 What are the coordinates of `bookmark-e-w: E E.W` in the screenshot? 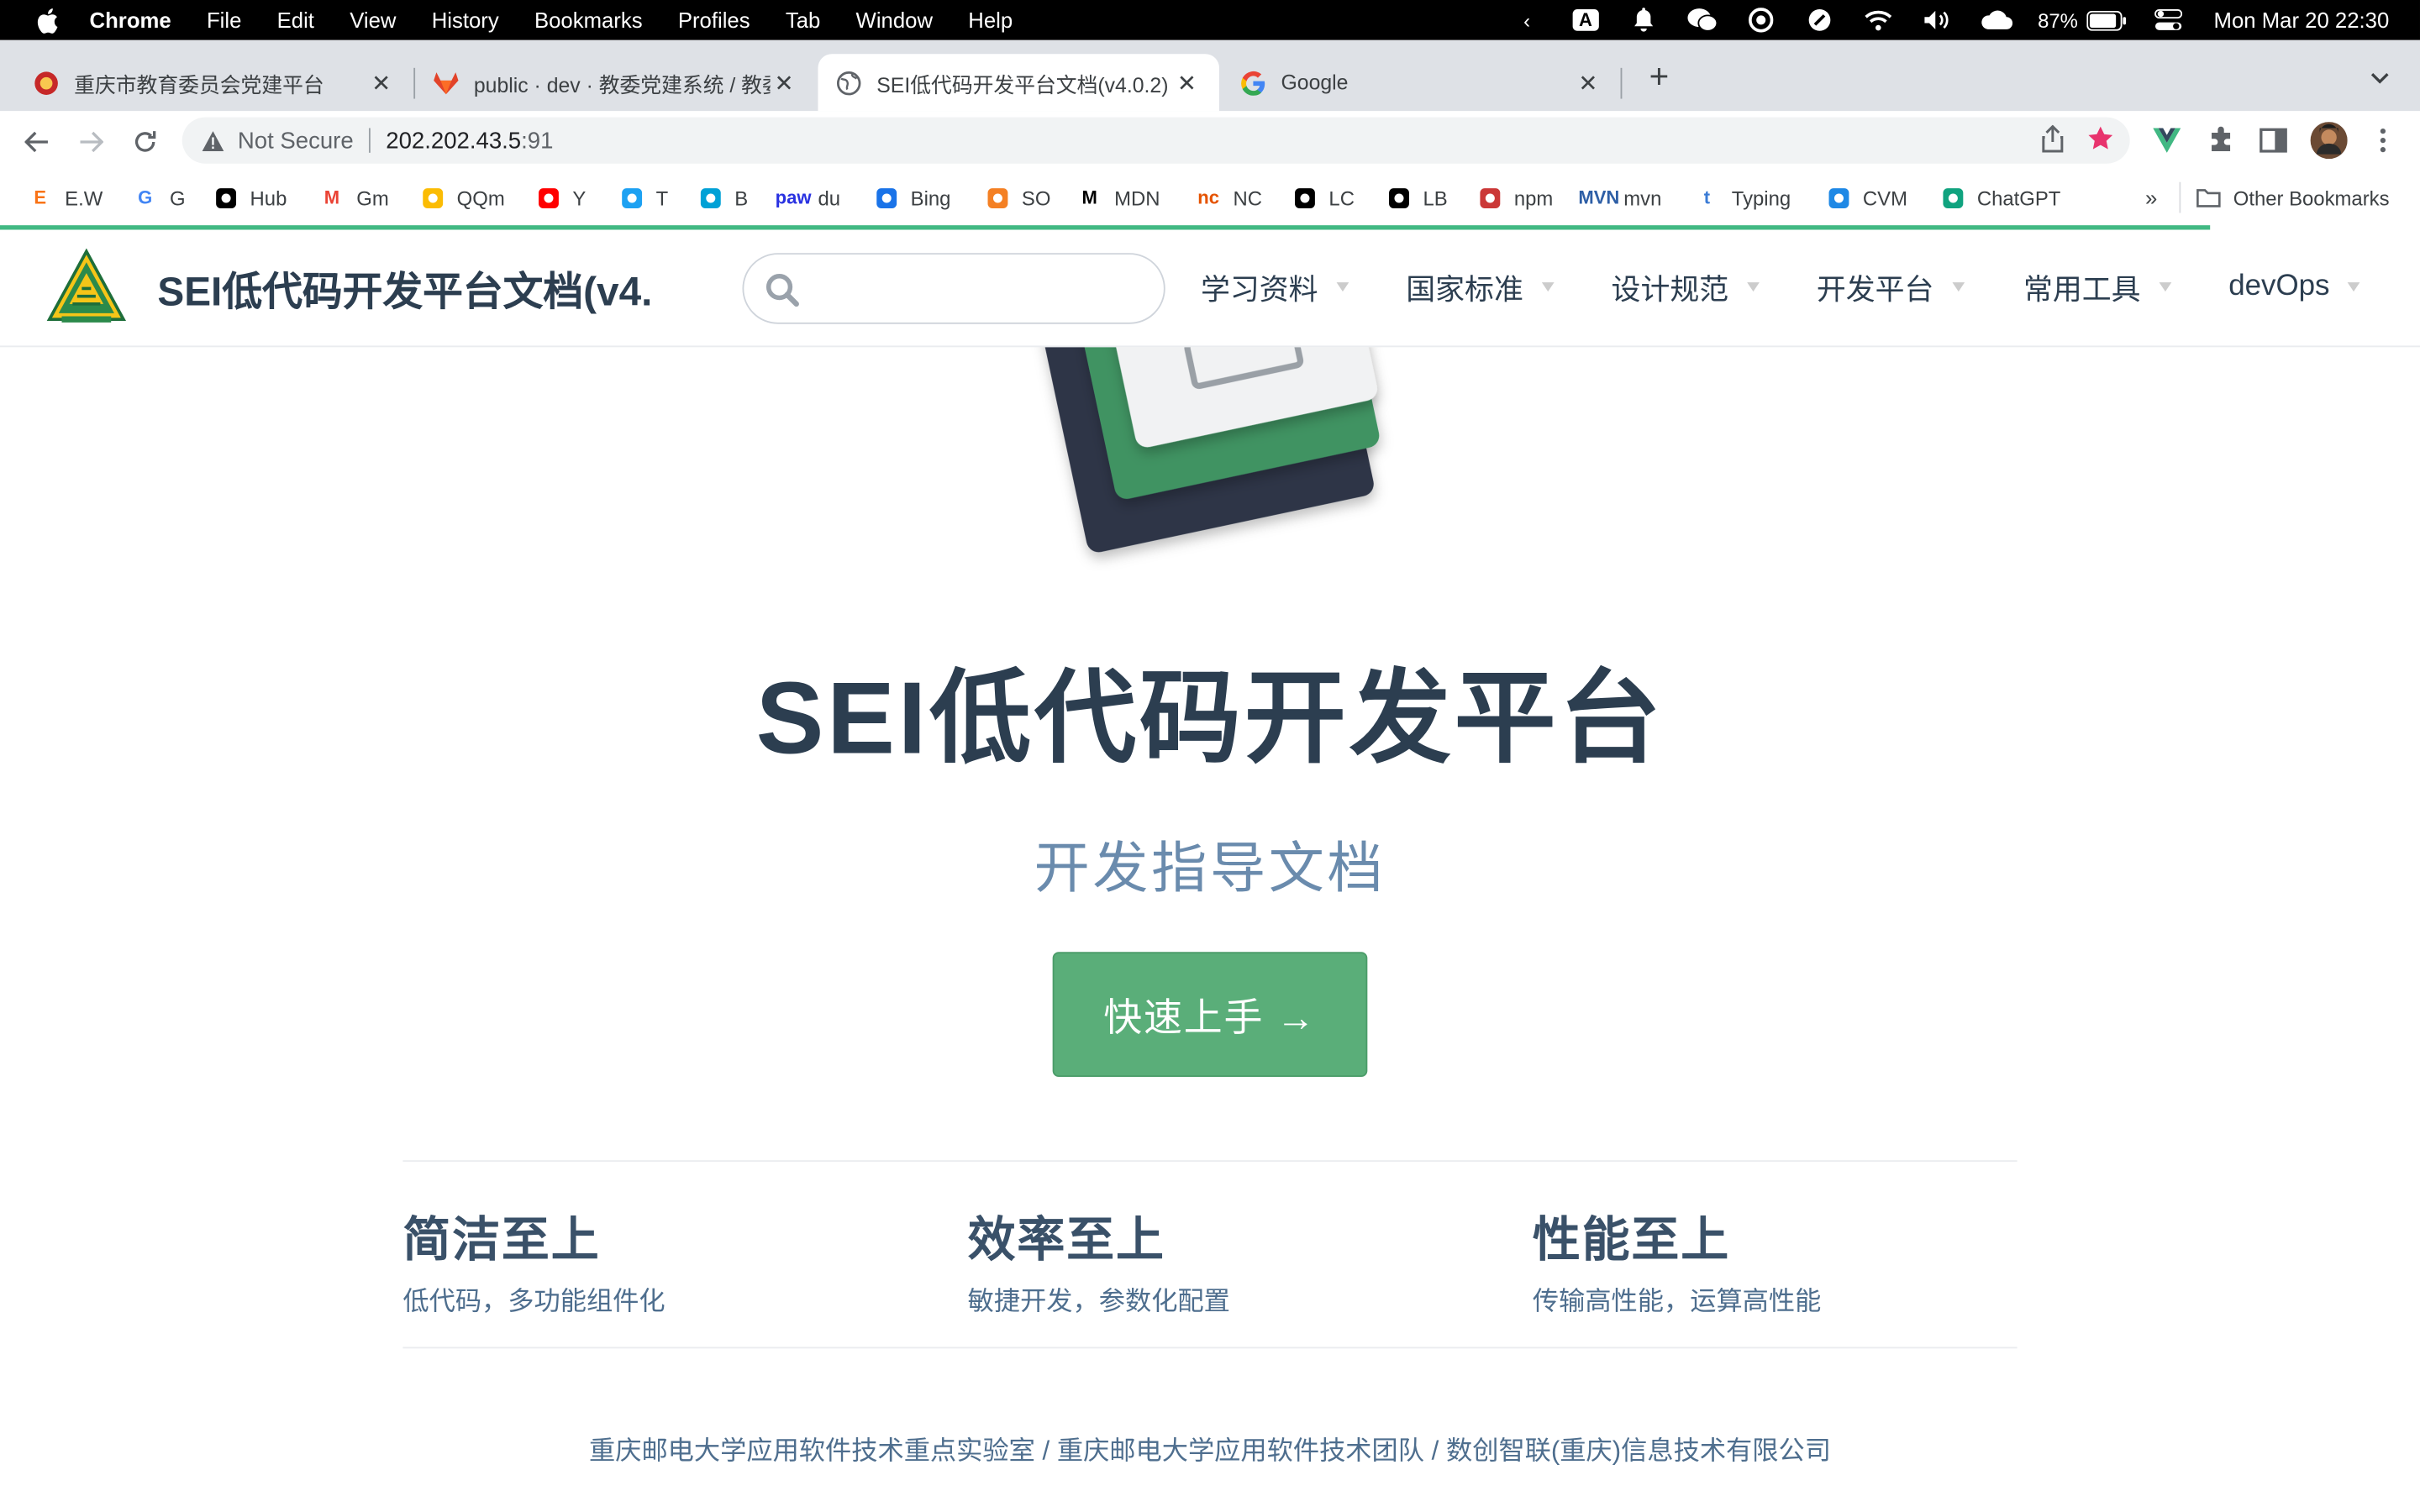 It's located at (65, 198).